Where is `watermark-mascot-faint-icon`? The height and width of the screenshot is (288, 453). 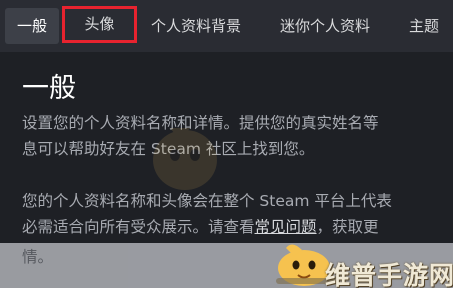
watermark-mascot-faint-icon is located at coordinates (185, 159).